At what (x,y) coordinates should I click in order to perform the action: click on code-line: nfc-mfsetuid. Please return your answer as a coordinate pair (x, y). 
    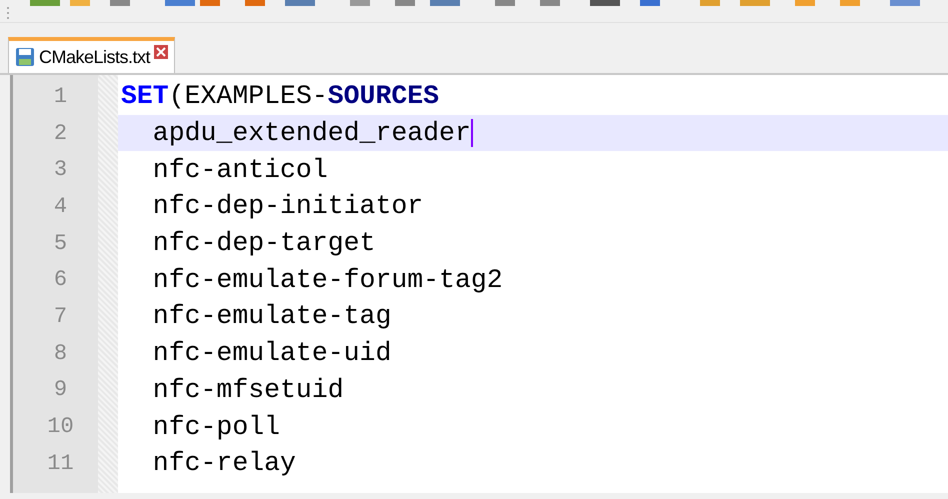
    Looking at the image, I should click on (248, 390).